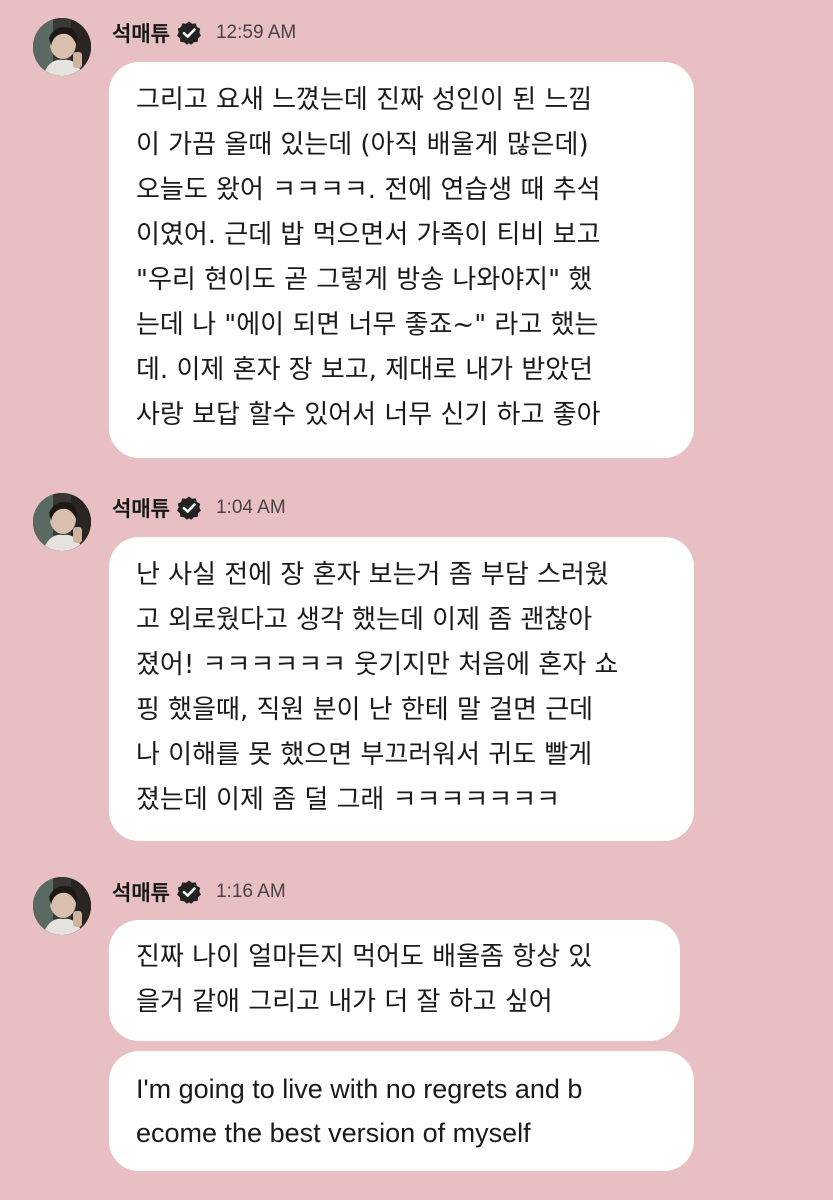  Describe the element at coordinates (348, 800) in the screenshot. I see `message-line: 졌는데 이제 좀 덜 그래 ㅋㅋㅋㅋㅋㅋㅋ` at that location.